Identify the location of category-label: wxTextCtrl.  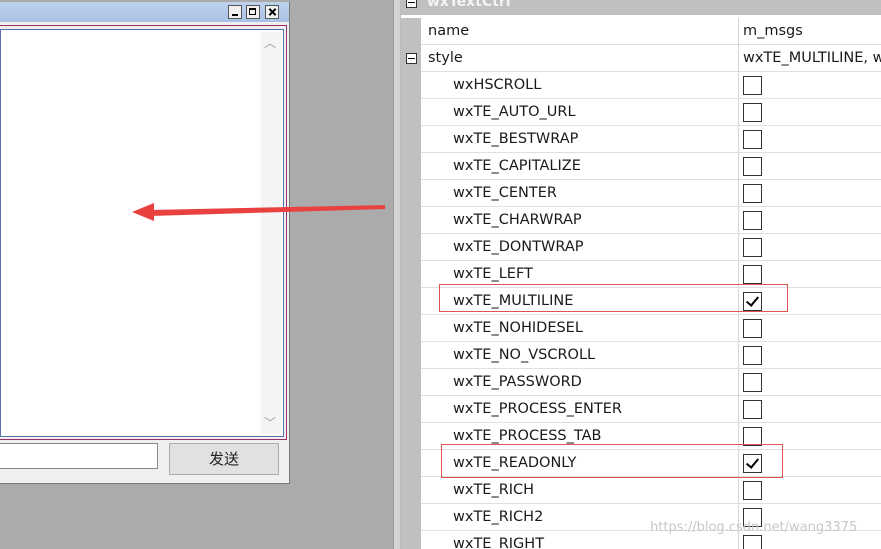
(469, 5).